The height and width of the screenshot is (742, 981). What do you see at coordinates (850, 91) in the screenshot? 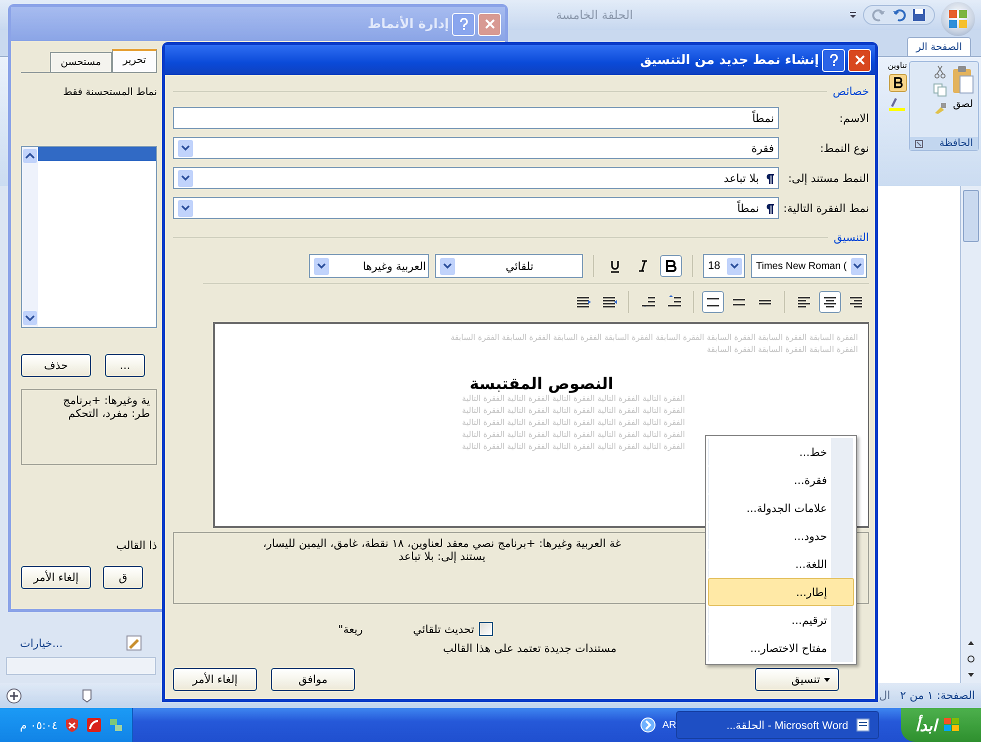
I see `section-header: خصائص` at bounding box center [850, 91].